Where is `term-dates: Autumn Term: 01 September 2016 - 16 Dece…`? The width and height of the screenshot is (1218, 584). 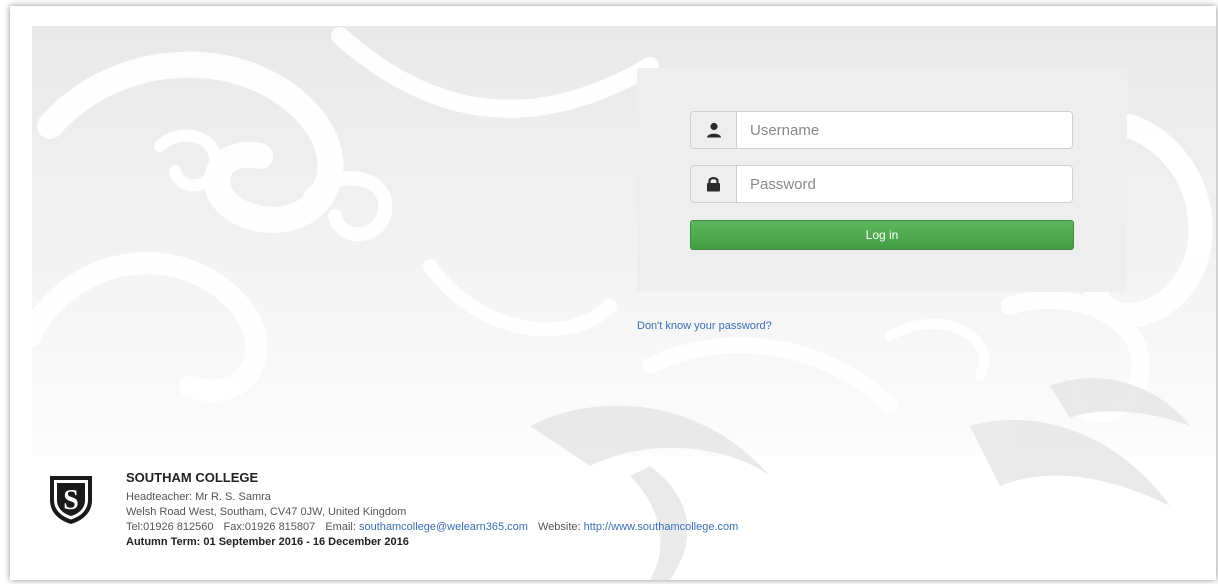 term-dates: Autumn Term: 01 September 2016 - 16 Dece… is located at coordinates (267, 542).